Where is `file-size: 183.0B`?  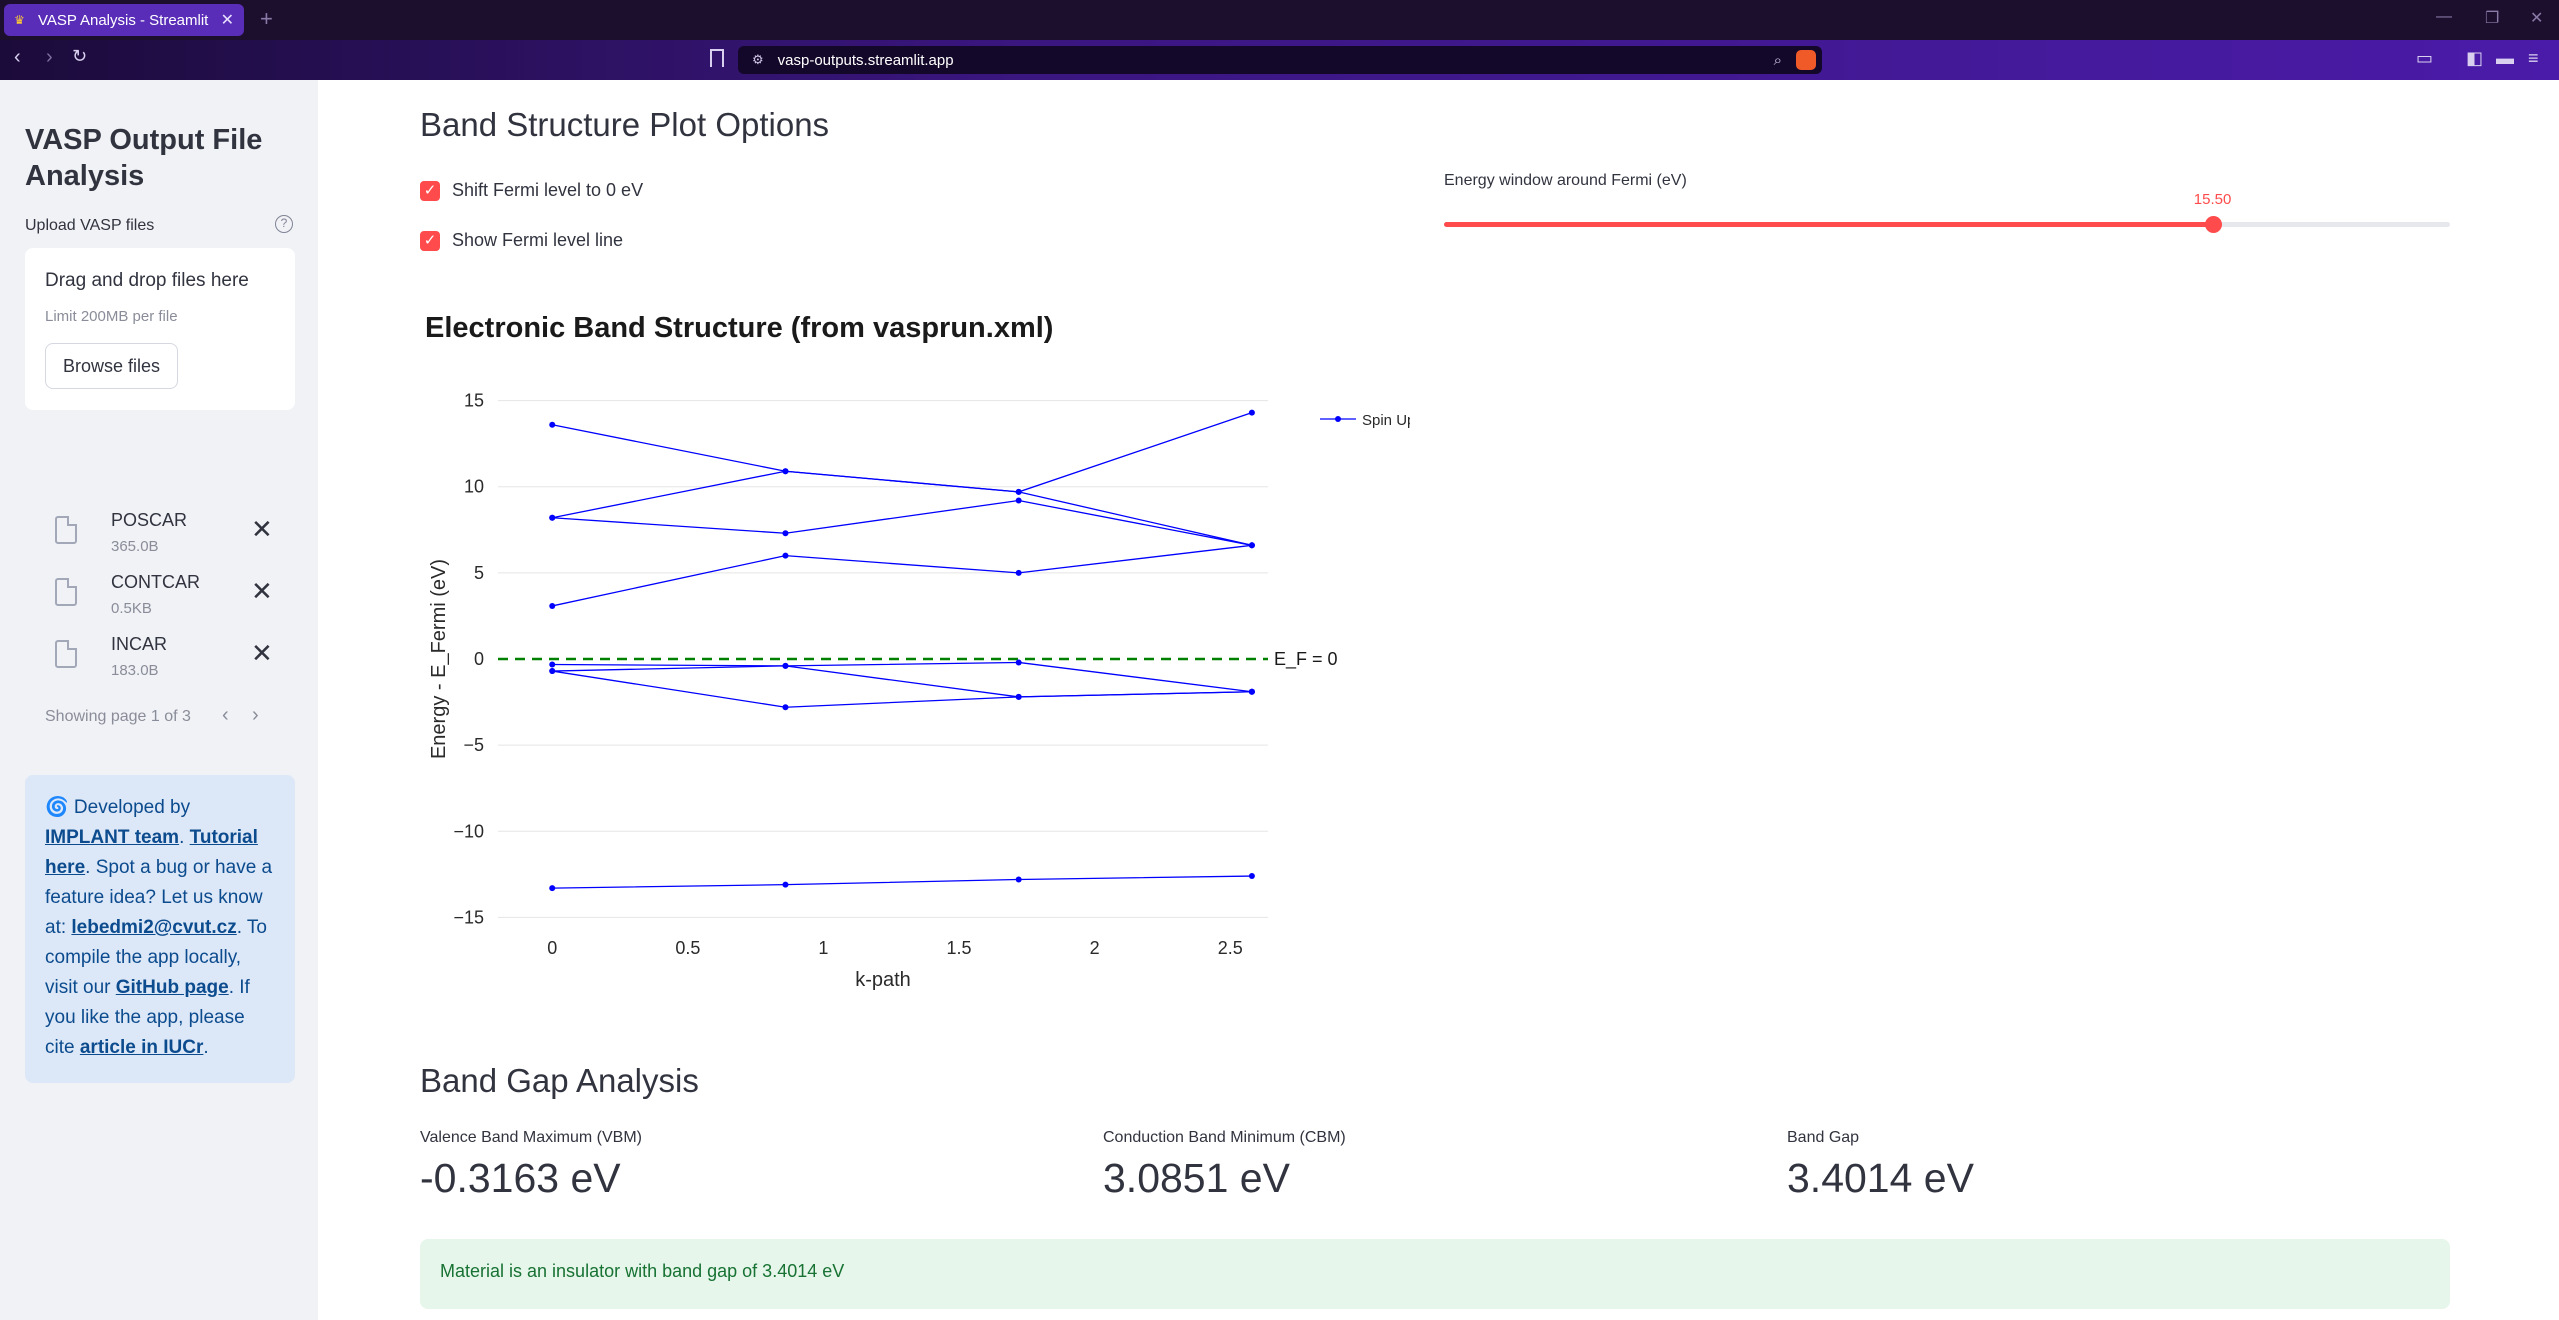
file-size: 183.0B is located at coordinates (135, 670).